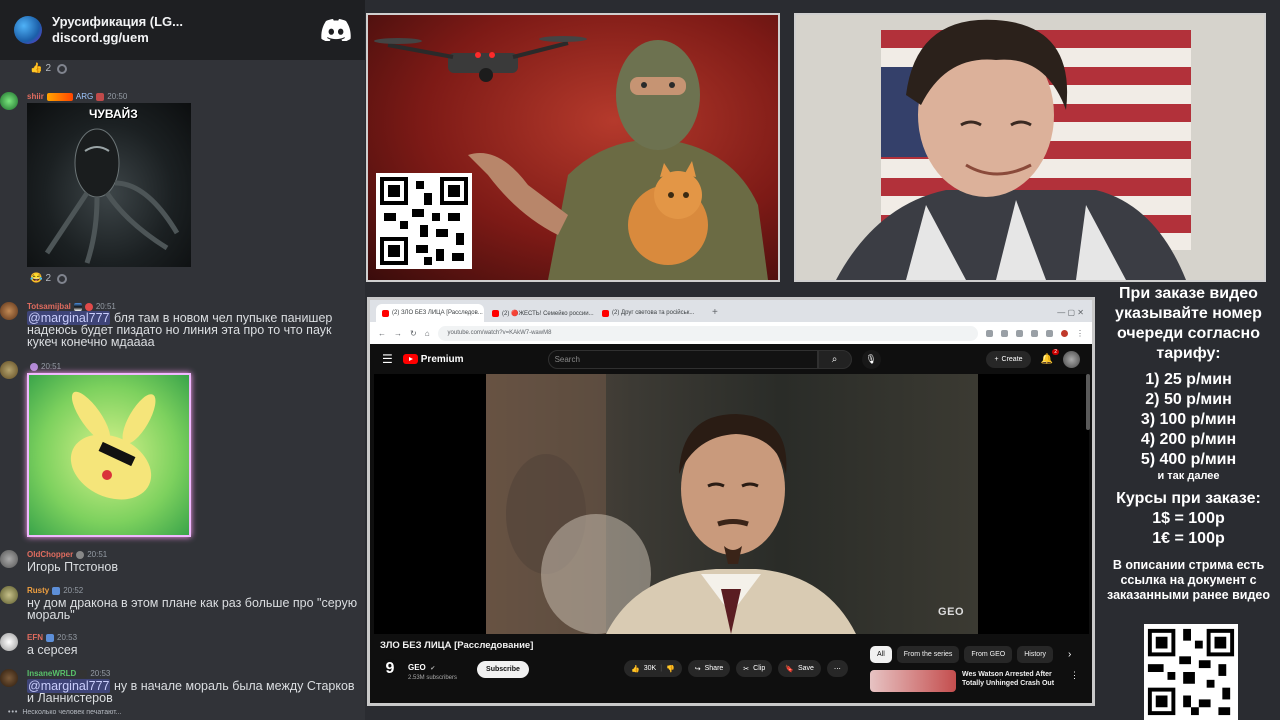  I want to click on menu-dots-icon: ⋮, so click(1080, 333).